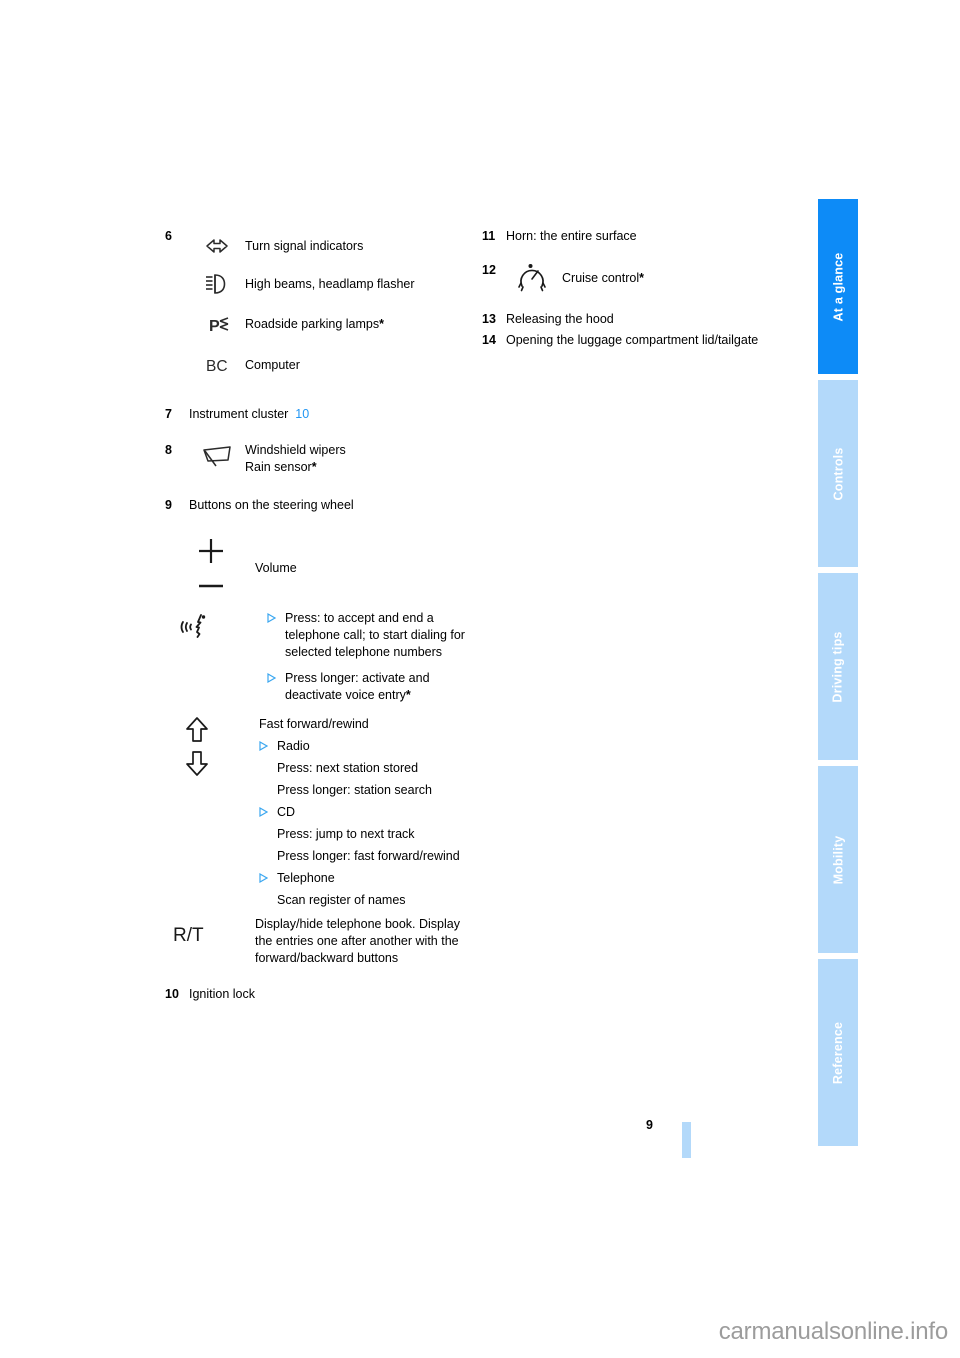 This screenshot has height=1358, width=960. I want to click on sidebar-tab-label: Reference, so click(838, 1052).